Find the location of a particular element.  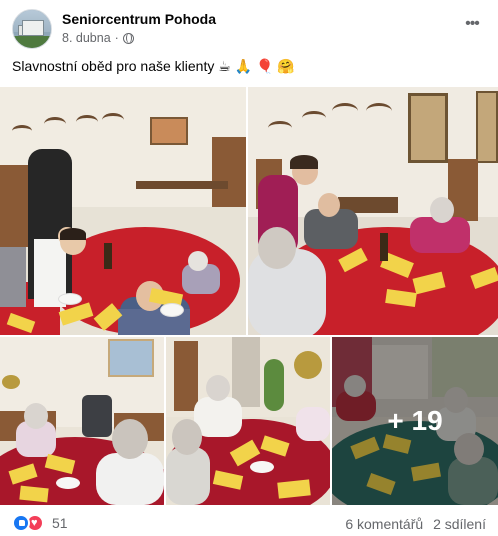

more-options-icon: ••• is located at coordinates (472, 24).